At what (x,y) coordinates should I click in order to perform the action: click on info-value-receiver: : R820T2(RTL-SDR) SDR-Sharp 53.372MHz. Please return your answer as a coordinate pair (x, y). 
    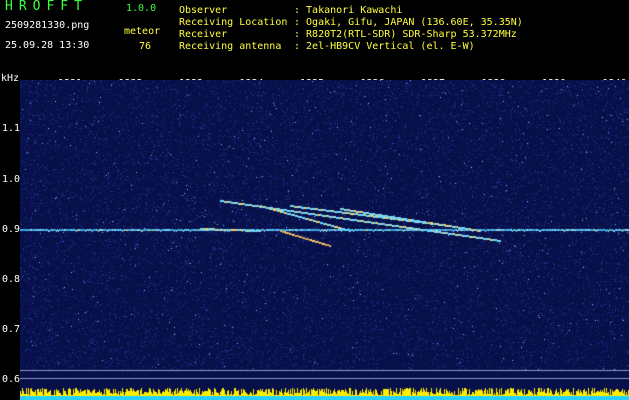
    Looking at the image, I should click on (405, 34).